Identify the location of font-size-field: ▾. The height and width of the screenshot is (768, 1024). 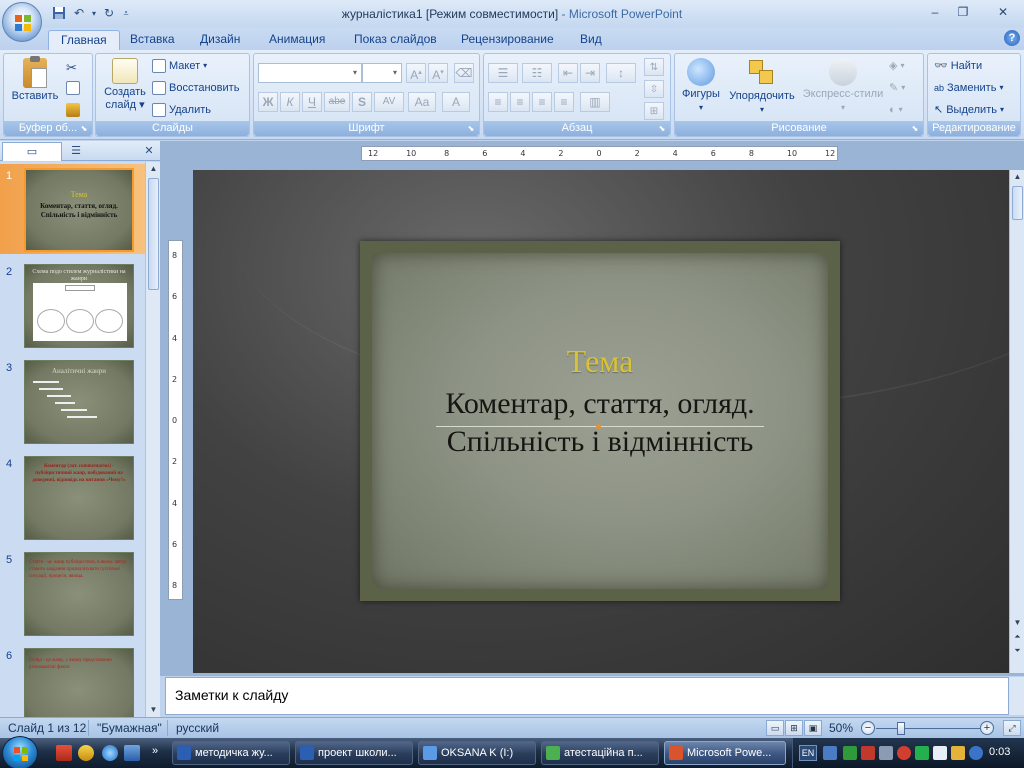
(382, 73).